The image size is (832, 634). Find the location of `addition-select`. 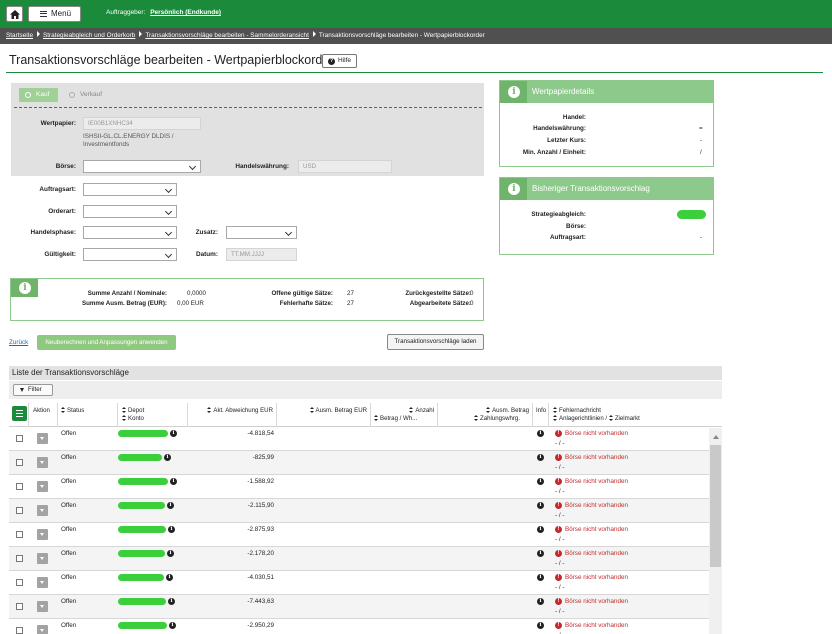

addition-select is located at coordinates (261, 232).